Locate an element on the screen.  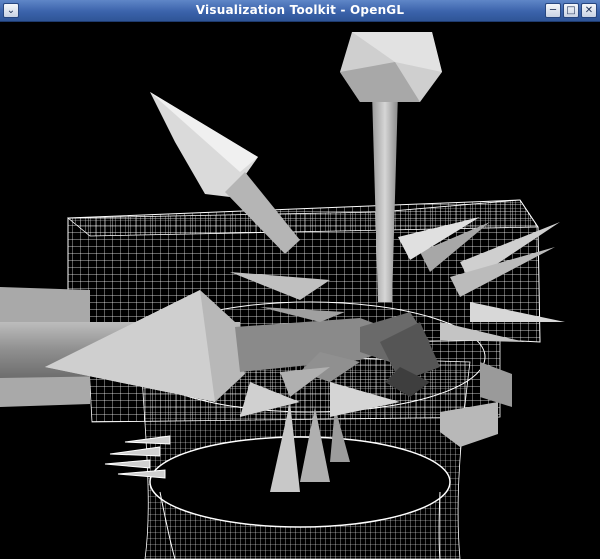
minimize-button: ─ is located at coordinates (553, 10).